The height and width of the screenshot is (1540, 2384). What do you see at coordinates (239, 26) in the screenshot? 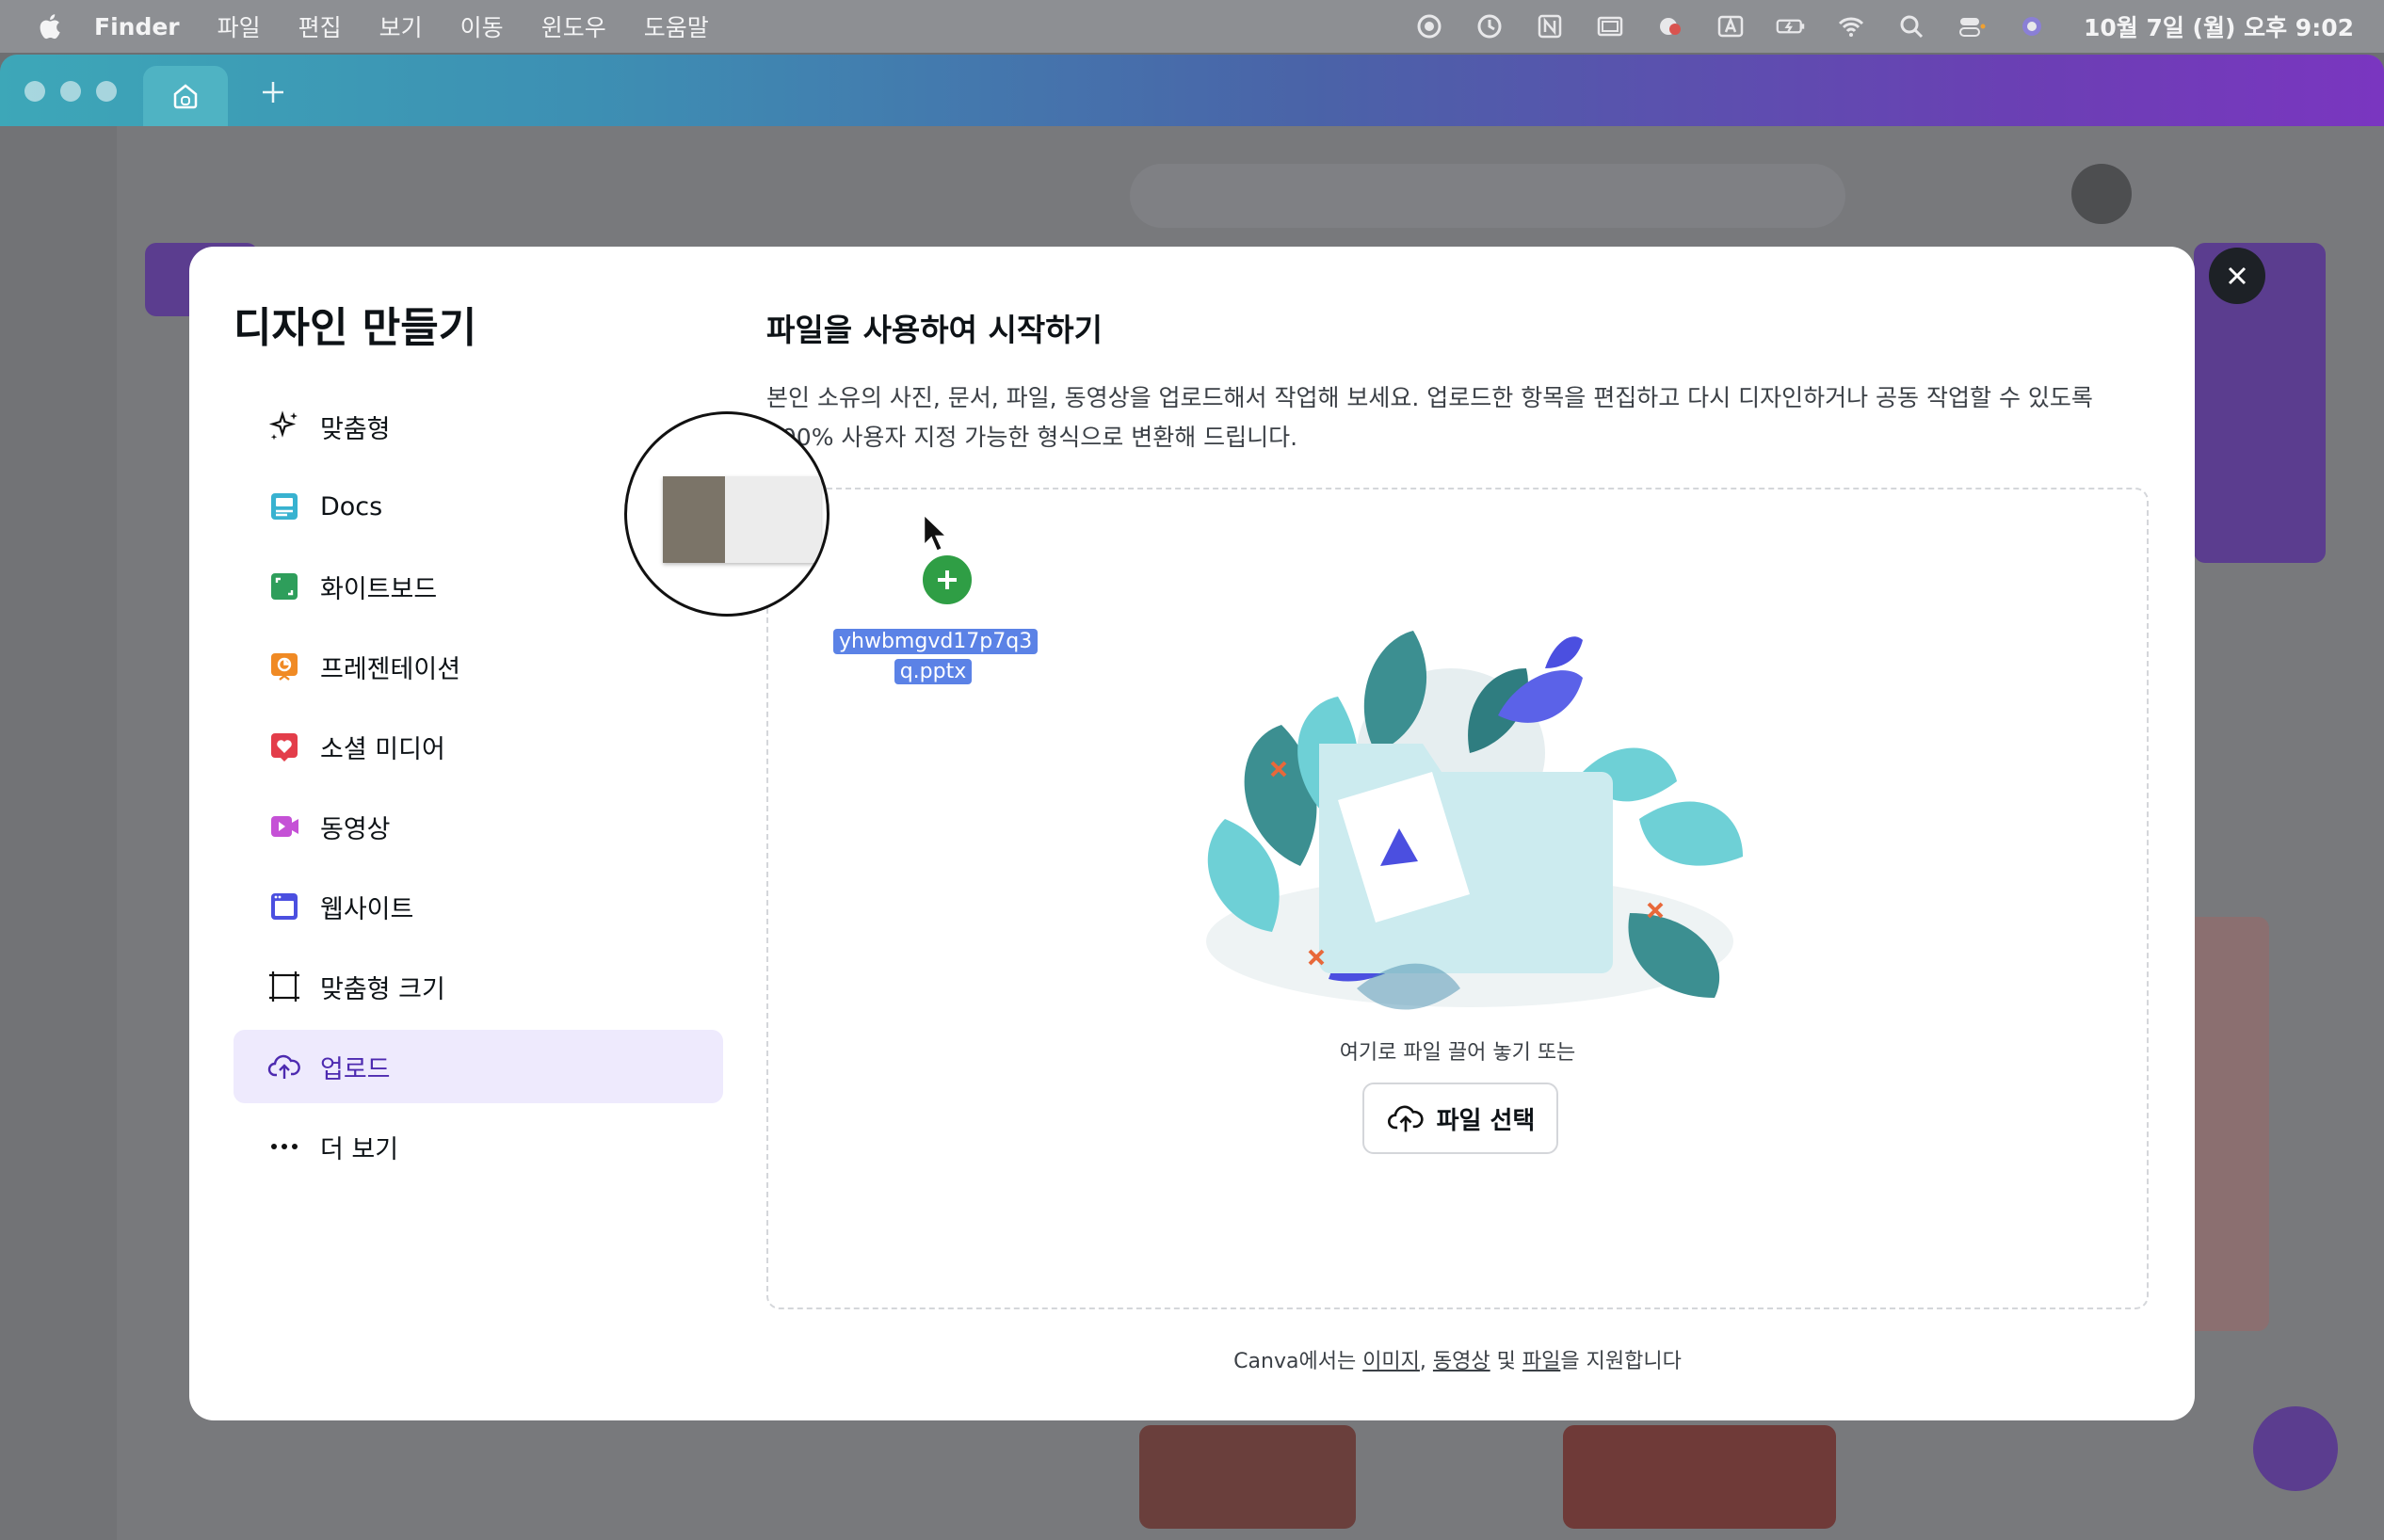
I see `menu-file: 파일` at bounding box center [239, 26].